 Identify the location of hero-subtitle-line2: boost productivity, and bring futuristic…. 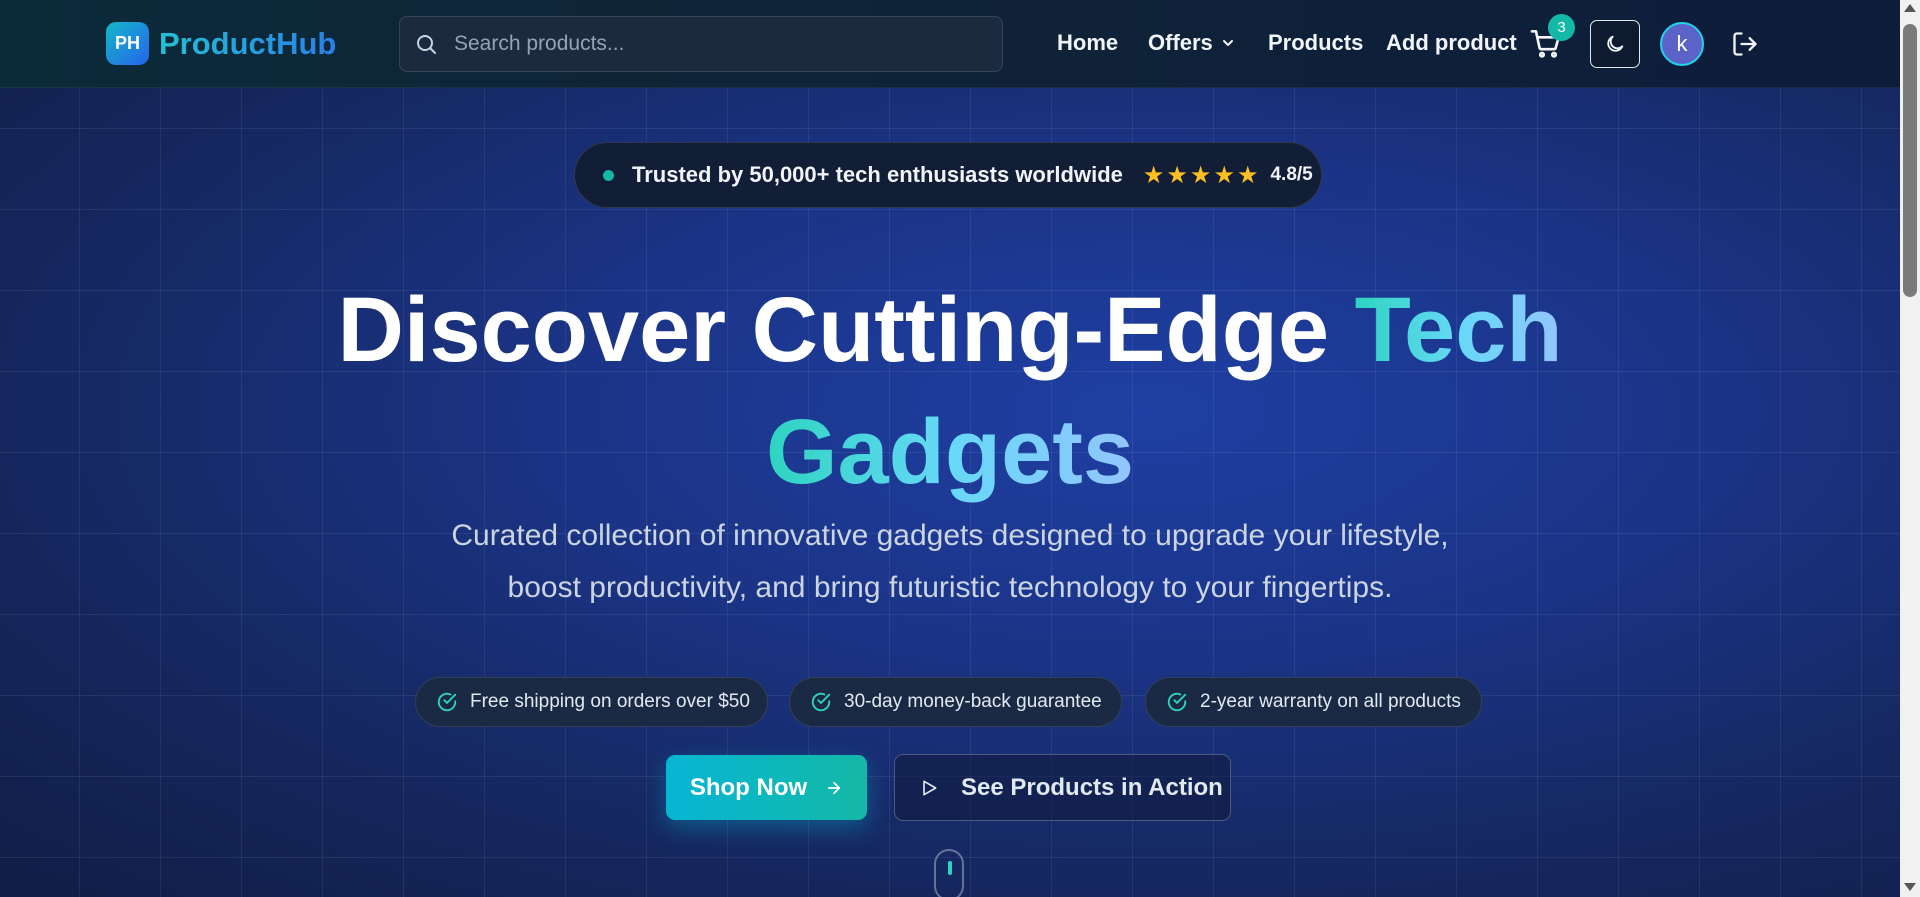
(950, 587).